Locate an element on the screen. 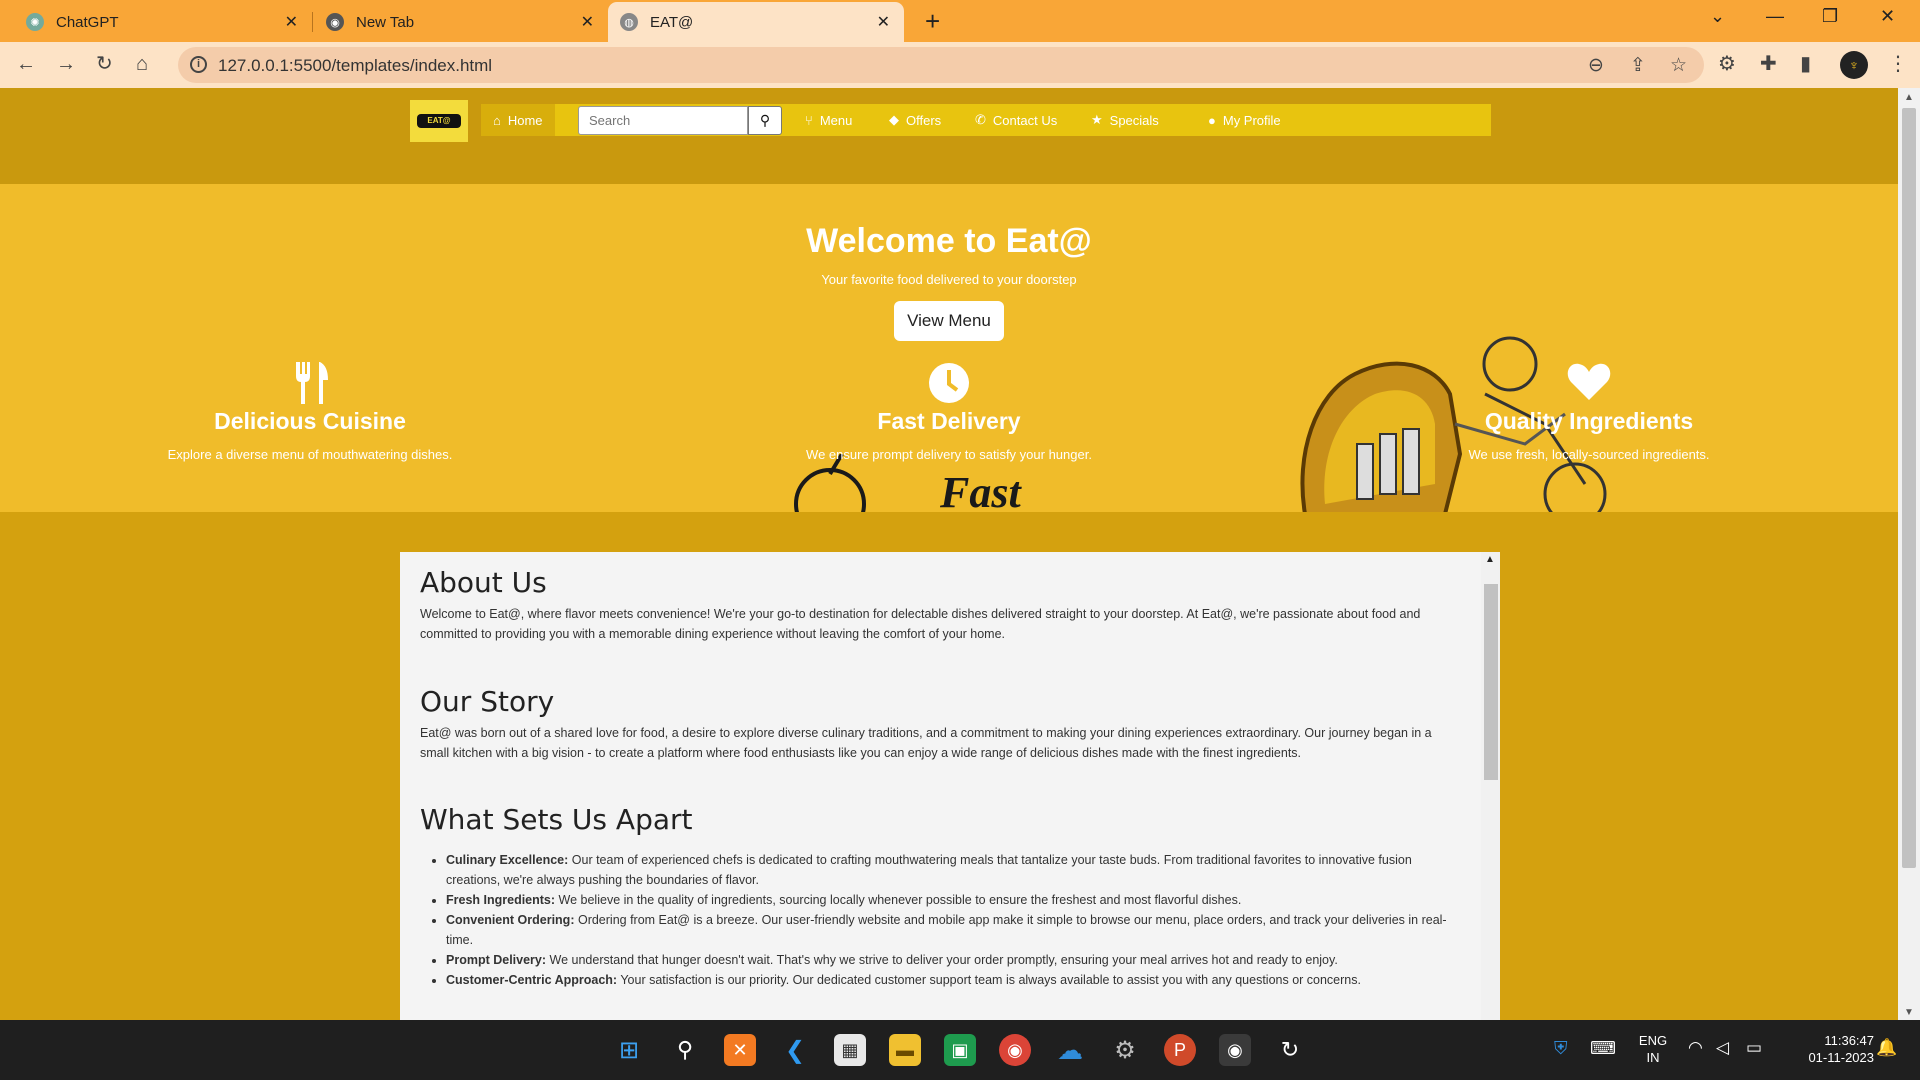 The image size is (1920, 1080). scroll-down-icon: ▼ is located at coordinates (1909, 1012).